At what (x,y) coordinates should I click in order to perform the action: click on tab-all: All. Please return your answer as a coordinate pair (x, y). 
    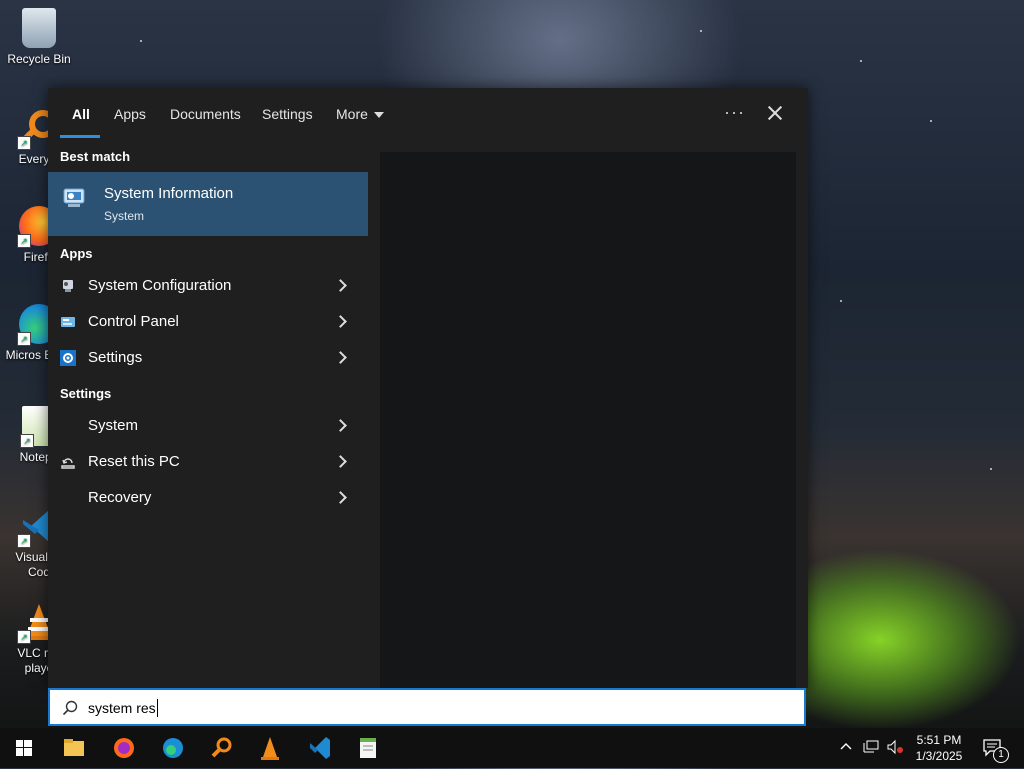
    Looking at the image, I should click on (81, 114).